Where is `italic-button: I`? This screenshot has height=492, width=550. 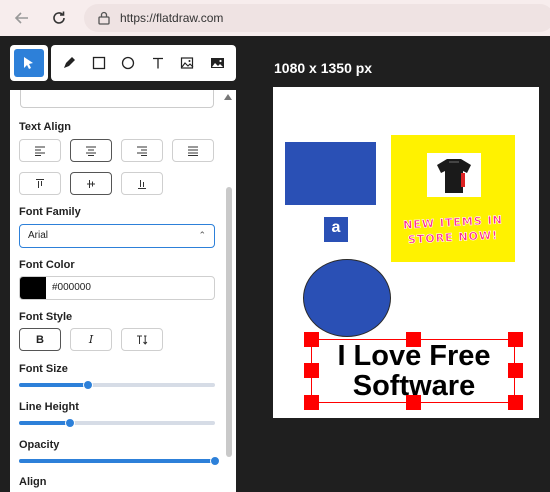
italic-button: I is located at coordinates (91, 339).